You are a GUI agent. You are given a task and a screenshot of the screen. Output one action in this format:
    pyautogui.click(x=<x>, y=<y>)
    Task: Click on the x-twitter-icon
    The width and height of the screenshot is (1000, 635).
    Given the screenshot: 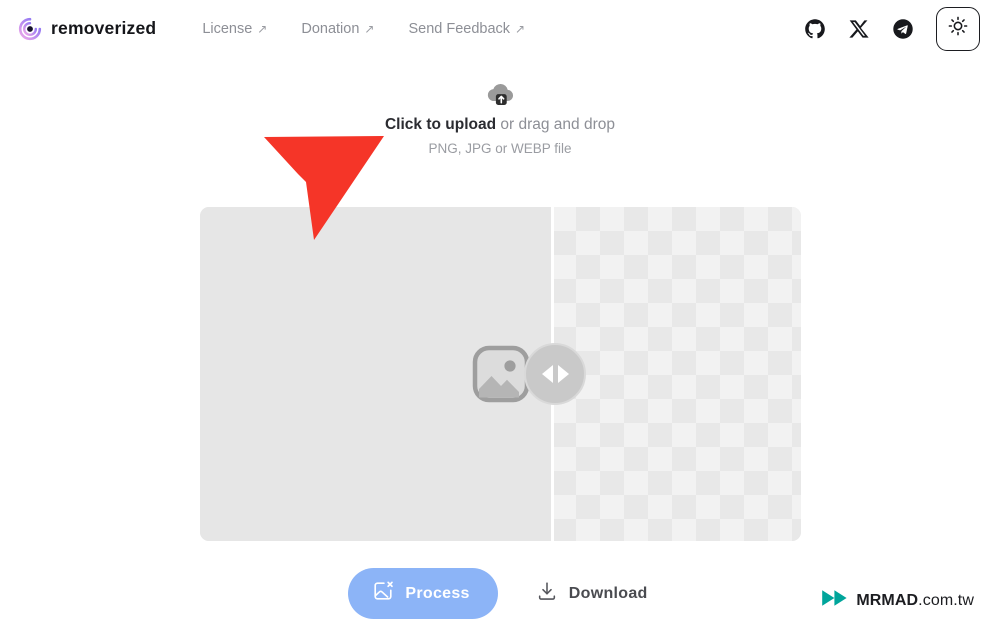 What is the action you would take?
    pyautogui.click(x=859, y=29)
    